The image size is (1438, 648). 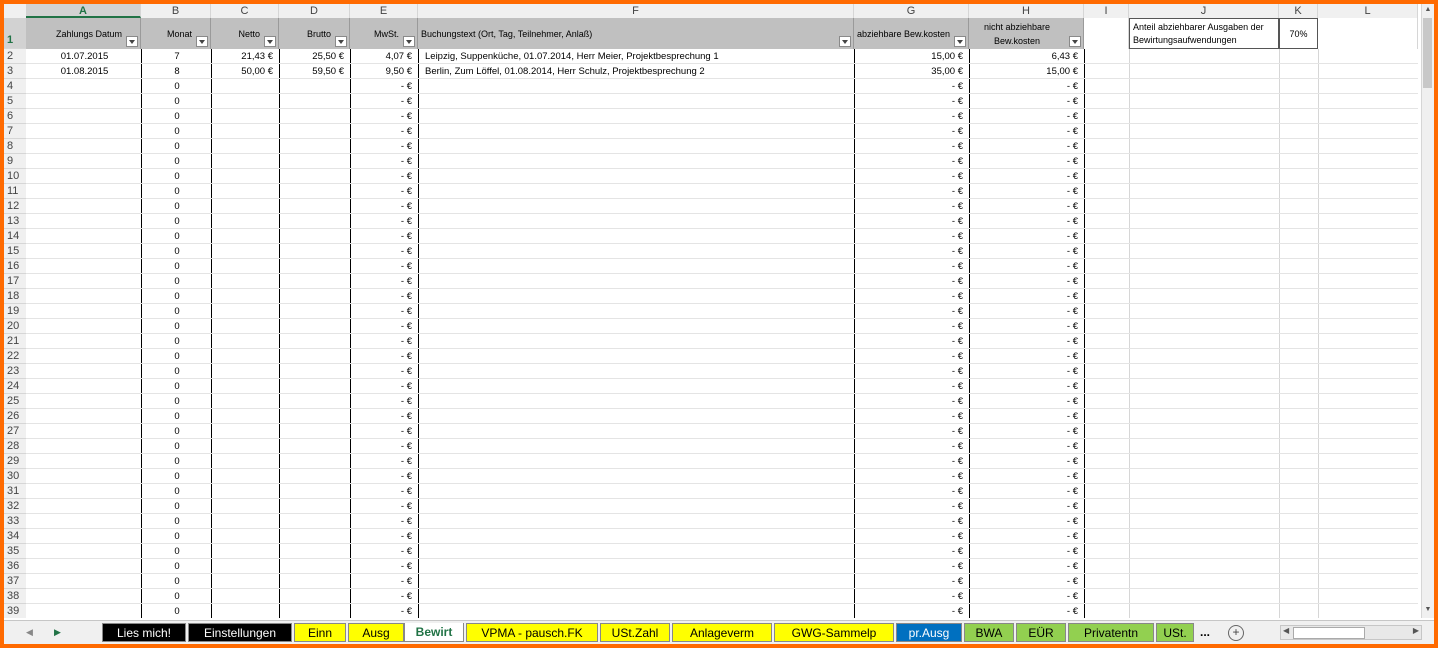 What do you see at coordinates (1351, 632) in the screenshot?
I see `horizontal-scrollbar: ◀ ▶` at bounding box center [1351, 632].